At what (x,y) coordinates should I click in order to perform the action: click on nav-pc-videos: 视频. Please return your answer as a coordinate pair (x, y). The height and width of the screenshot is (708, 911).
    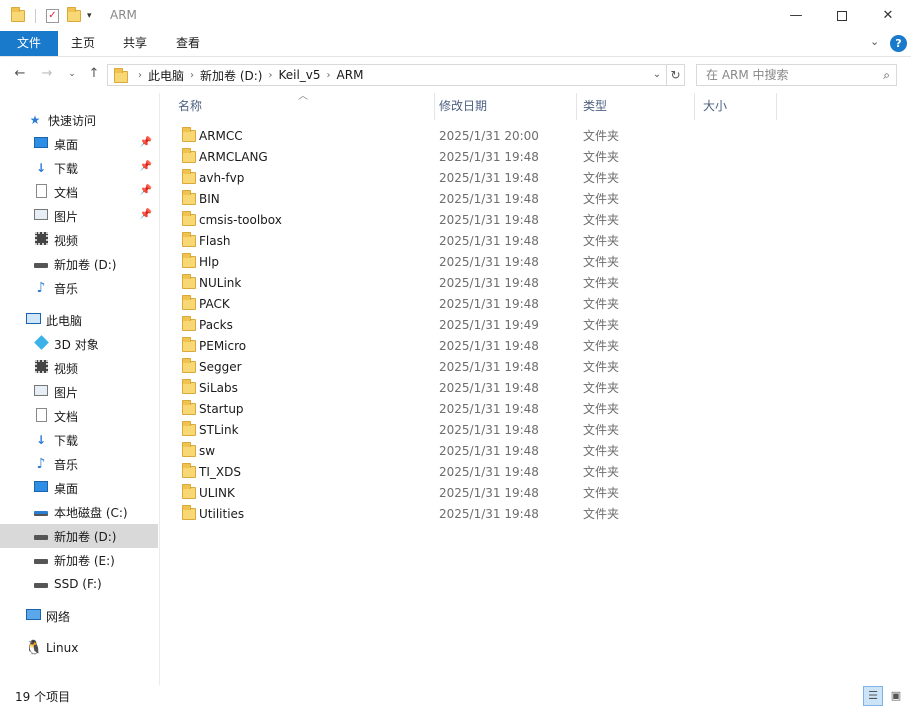
    Looking at the image, I should click on (79, 368).